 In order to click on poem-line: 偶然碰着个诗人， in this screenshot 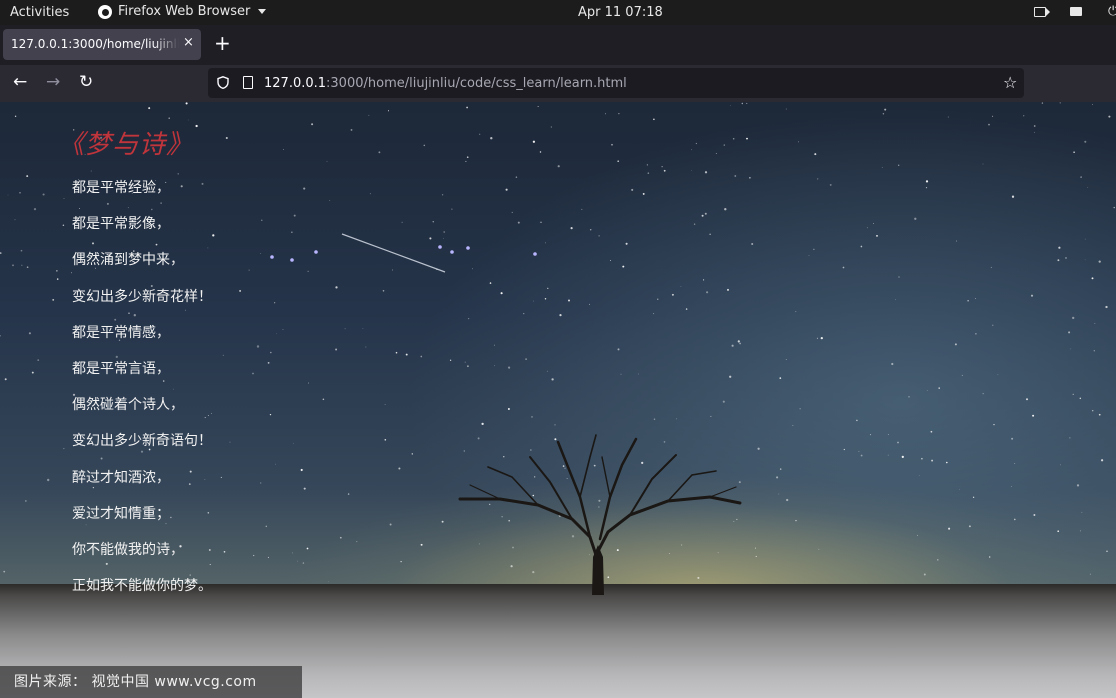, I will do `click(128, 405)`.